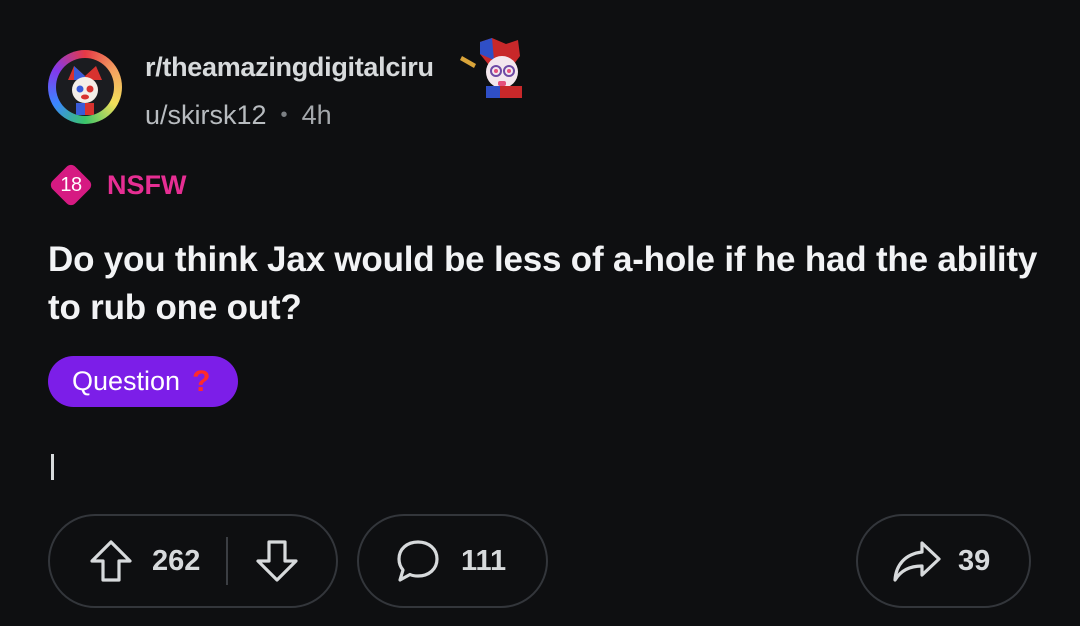  I want to click on nsfw-label: NSFW, so click(147, 184).